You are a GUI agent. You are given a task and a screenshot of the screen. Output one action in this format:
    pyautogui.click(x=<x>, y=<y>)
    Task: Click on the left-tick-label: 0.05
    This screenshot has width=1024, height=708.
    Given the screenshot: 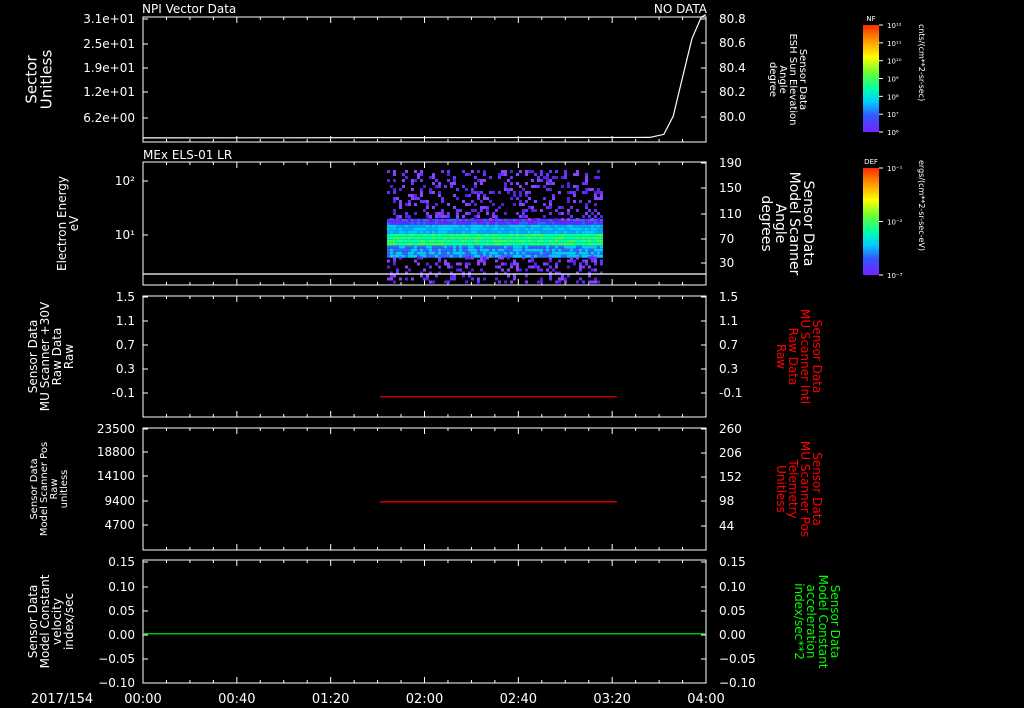 What is the action you would take?
    pyautogui.click(x=121, y=611)
    